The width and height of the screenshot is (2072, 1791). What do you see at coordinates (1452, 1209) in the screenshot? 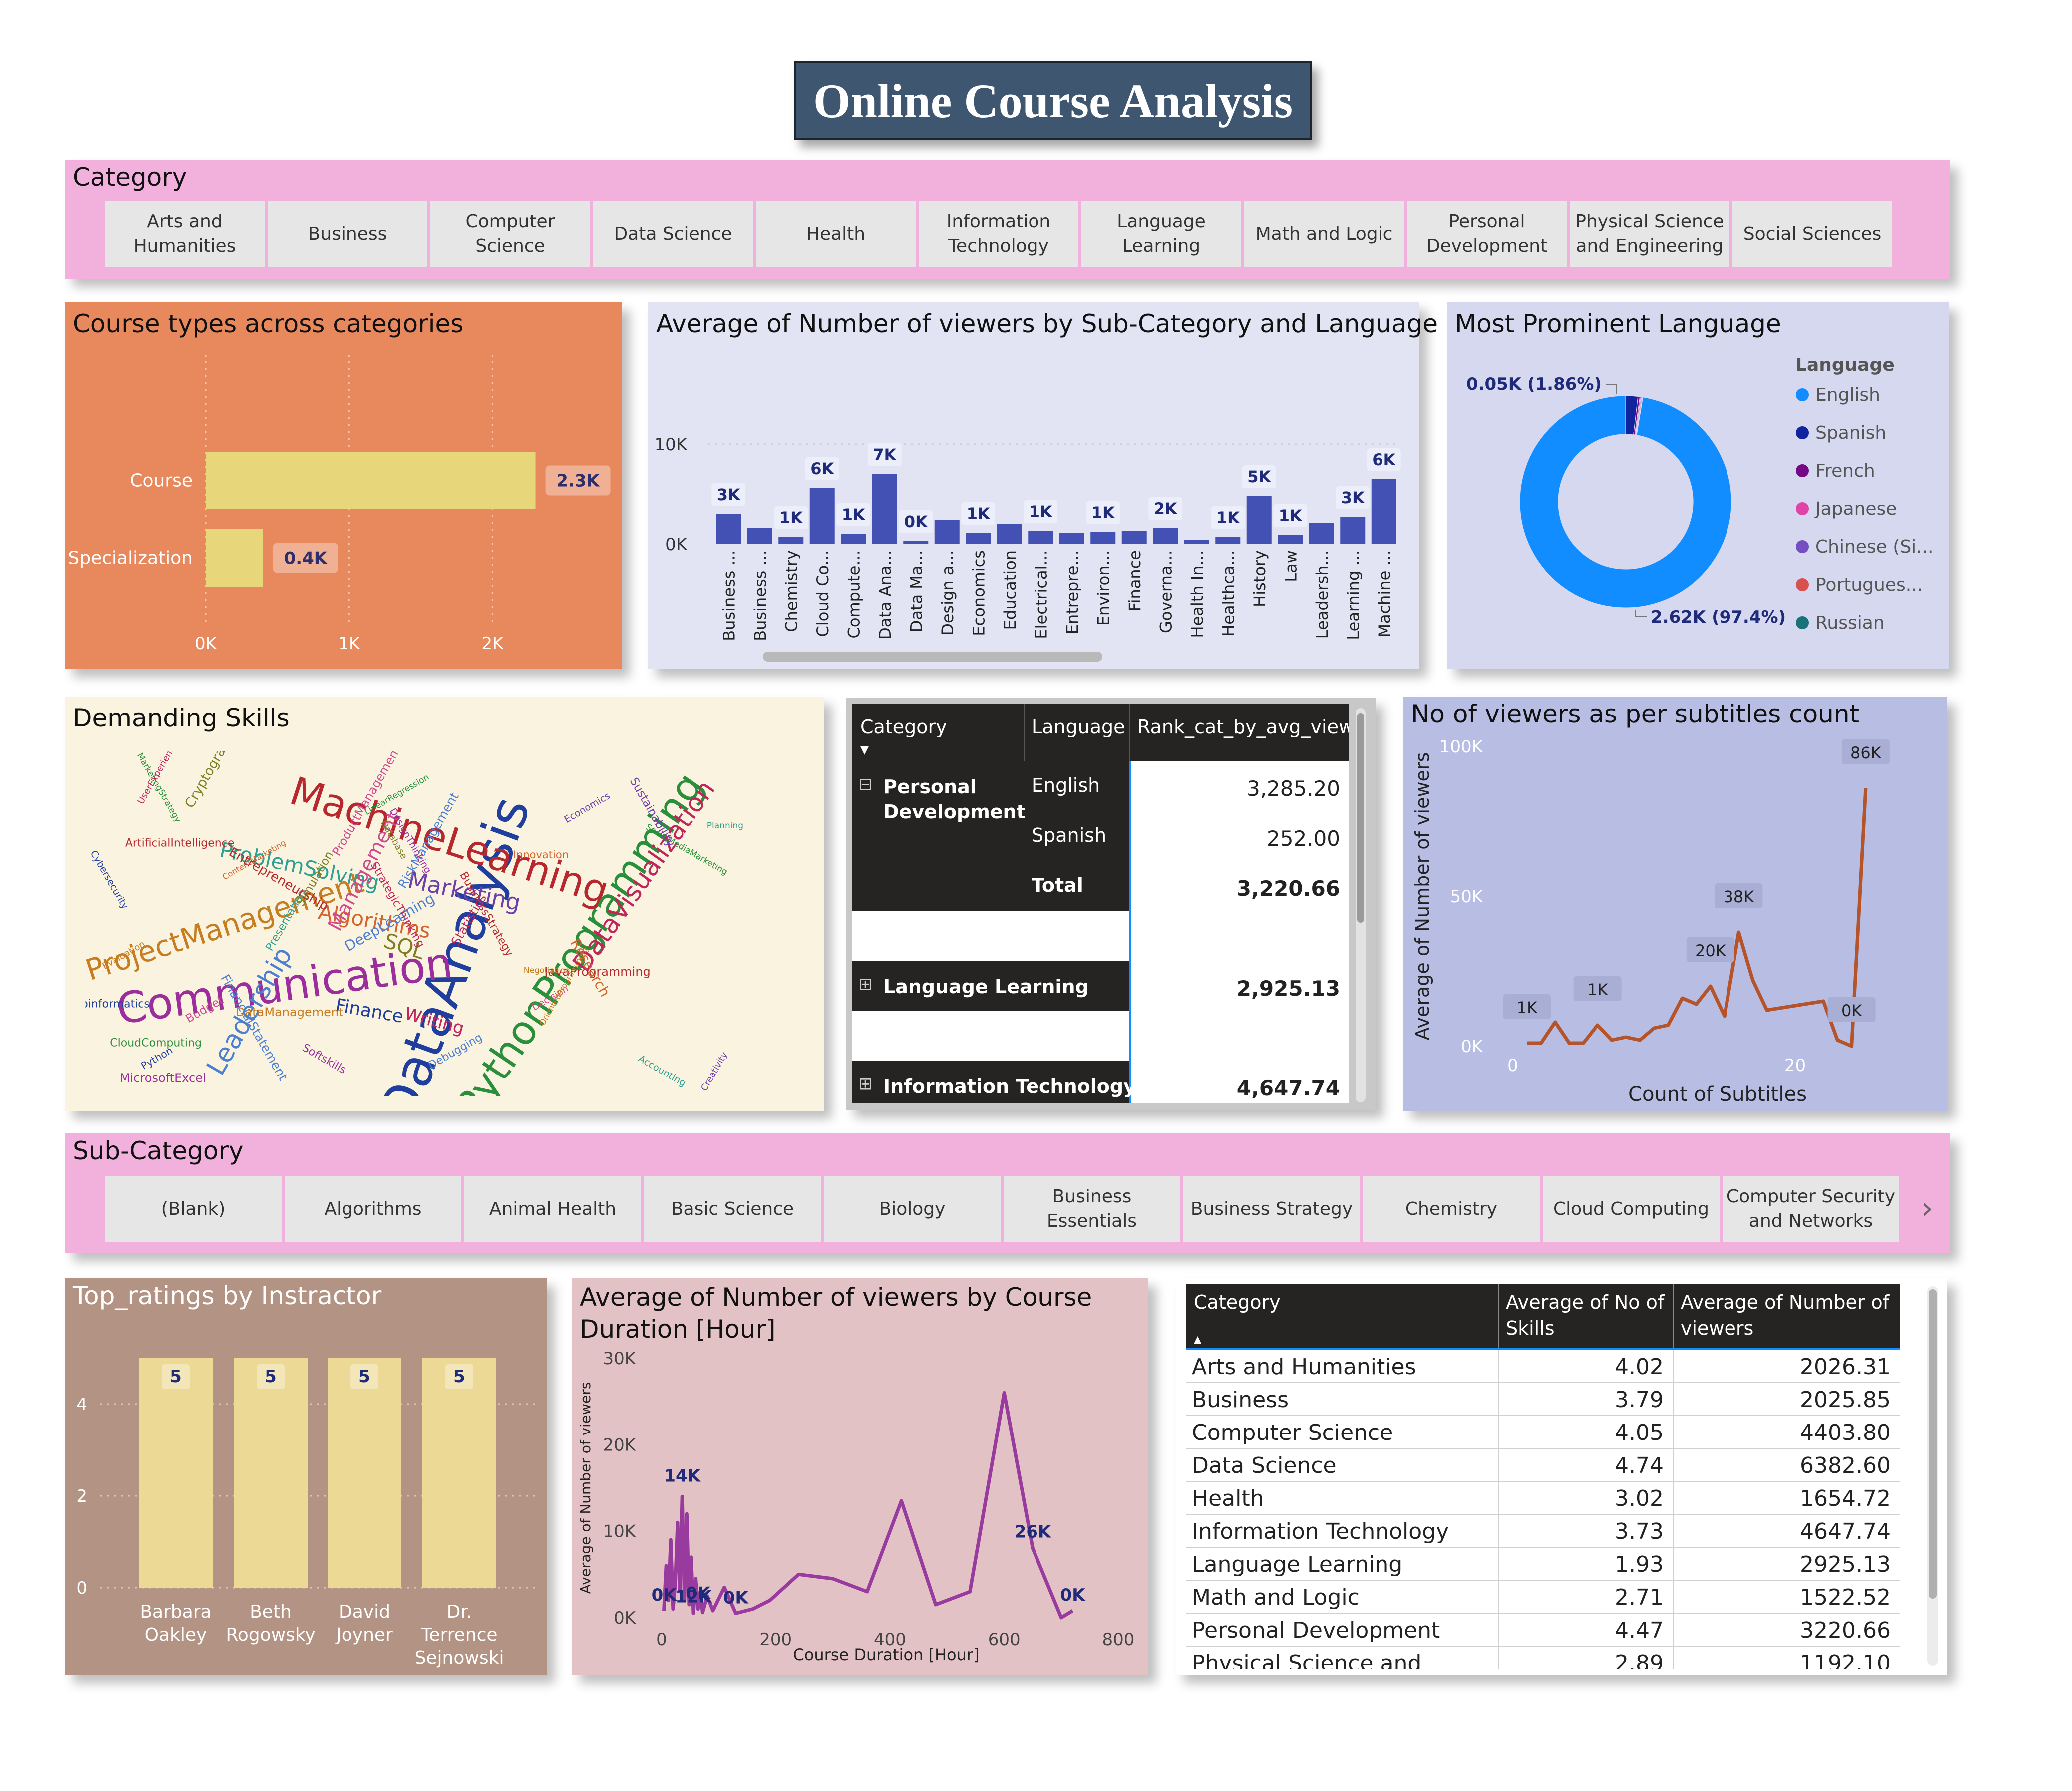
I see `subcategory-button-chemistry: Chemistry` at bounding box center [1452, 1209].